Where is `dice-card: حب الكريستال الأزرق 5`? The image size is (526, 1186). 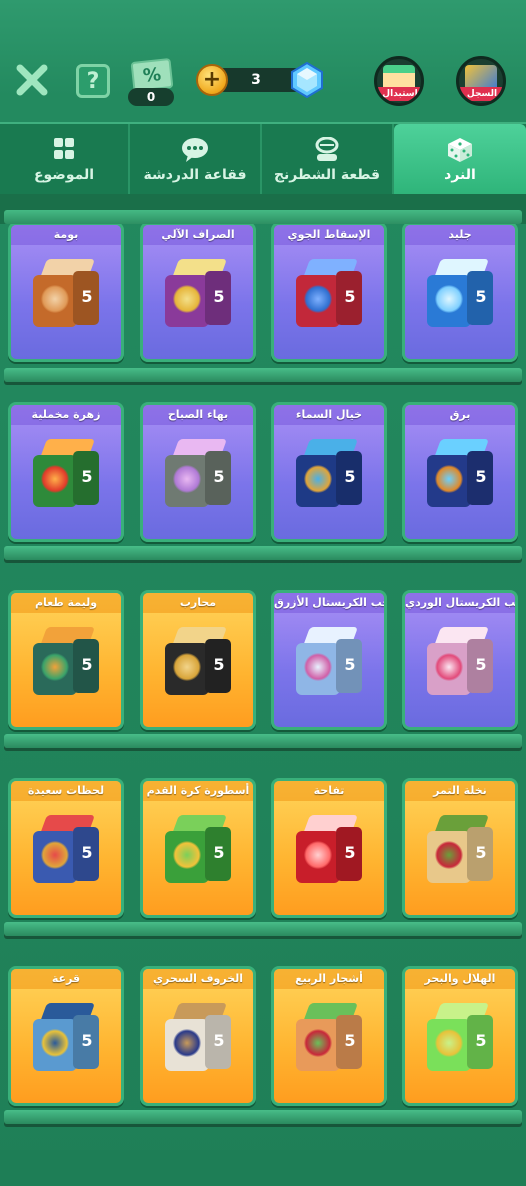 dice-card: حب الكريستال الأزرق 5 is located at coordinates (329, 660).